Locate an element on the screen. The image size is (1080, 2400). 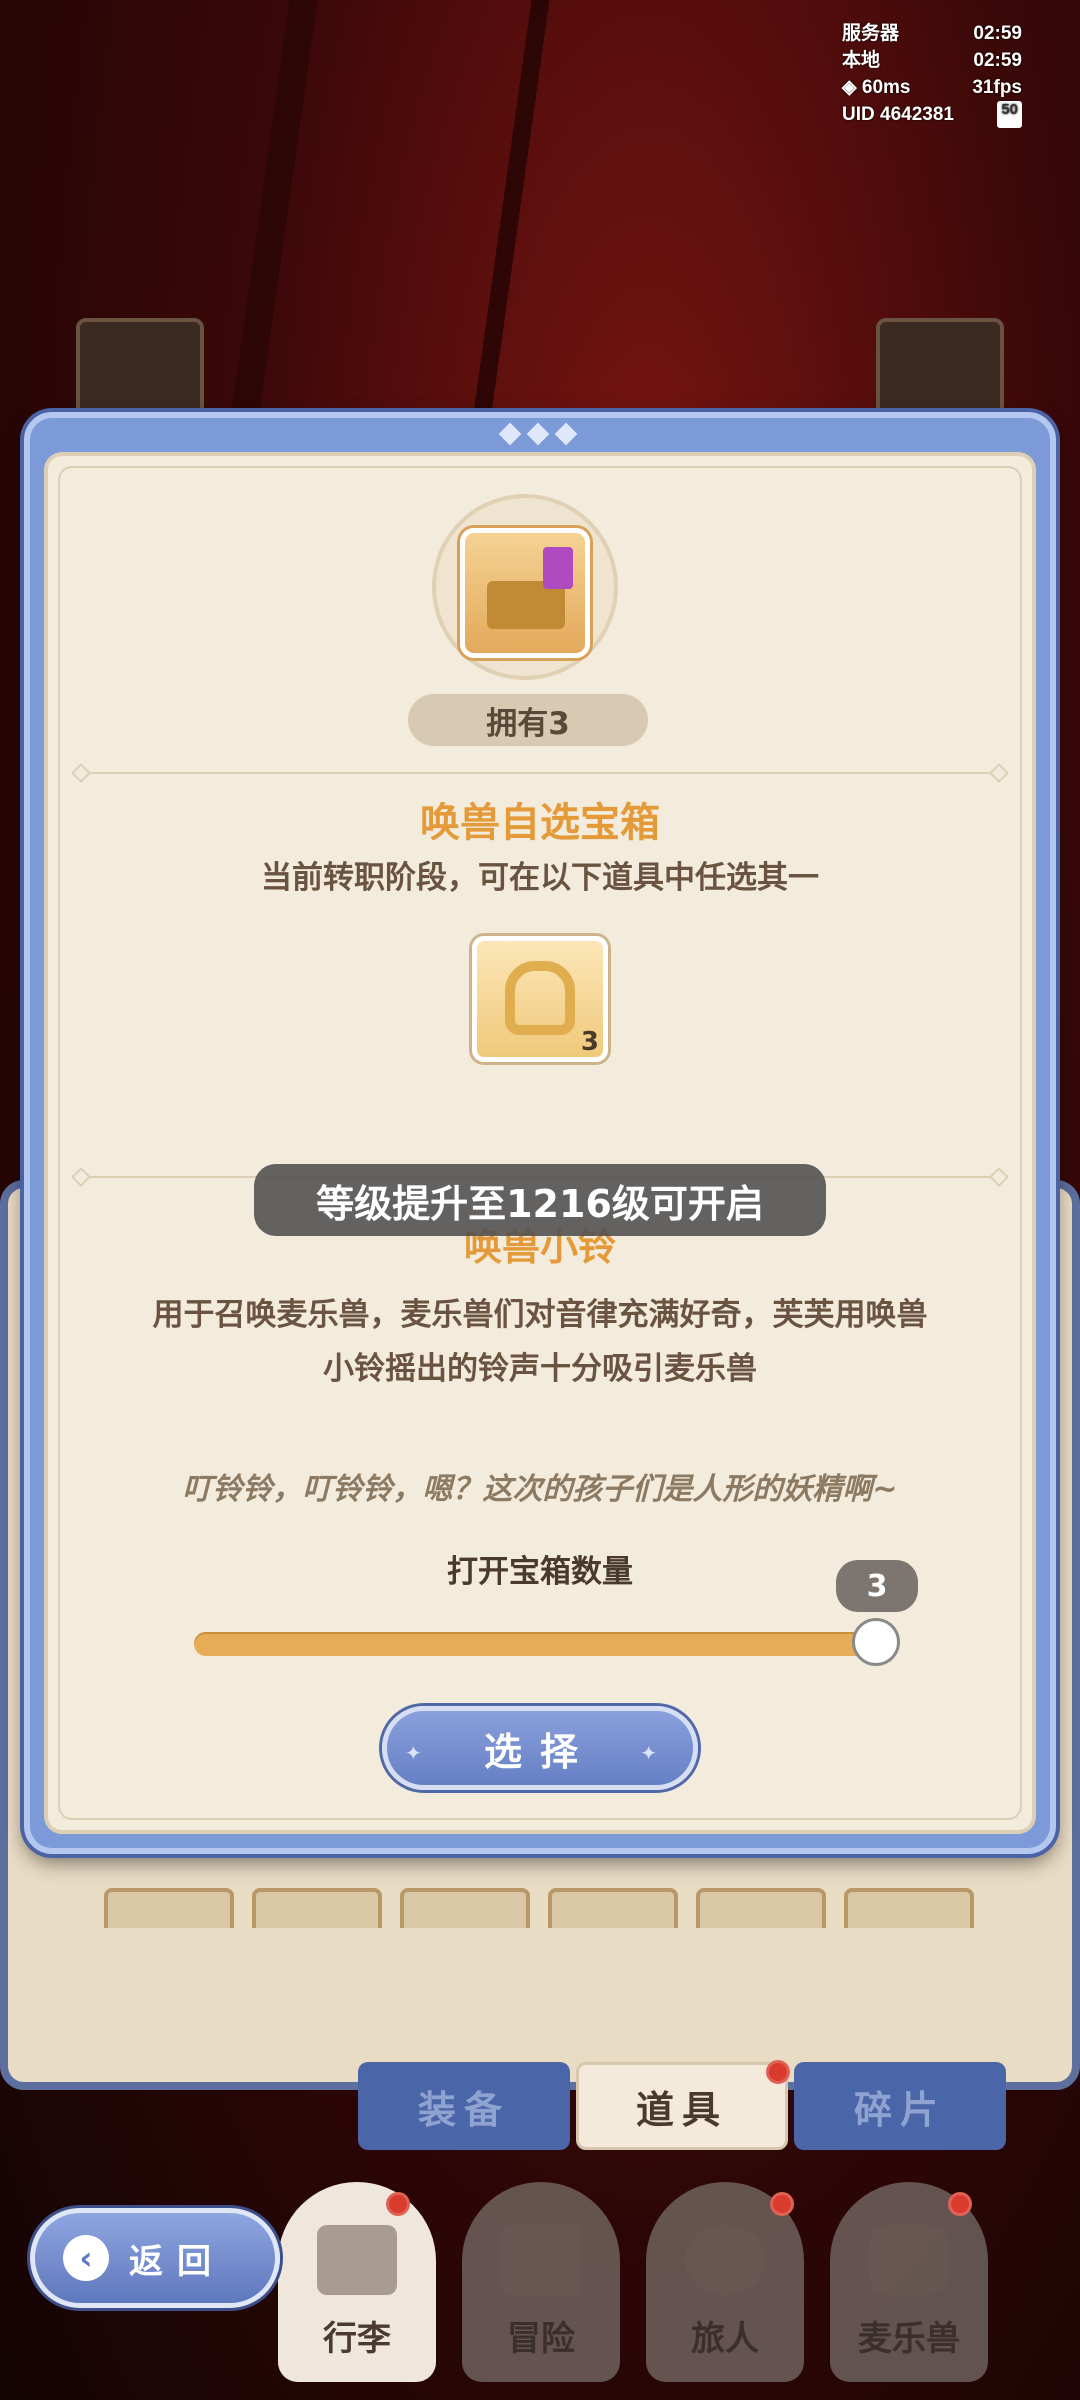
wifi-icon: ◈ is located at coordinates (849, 87).